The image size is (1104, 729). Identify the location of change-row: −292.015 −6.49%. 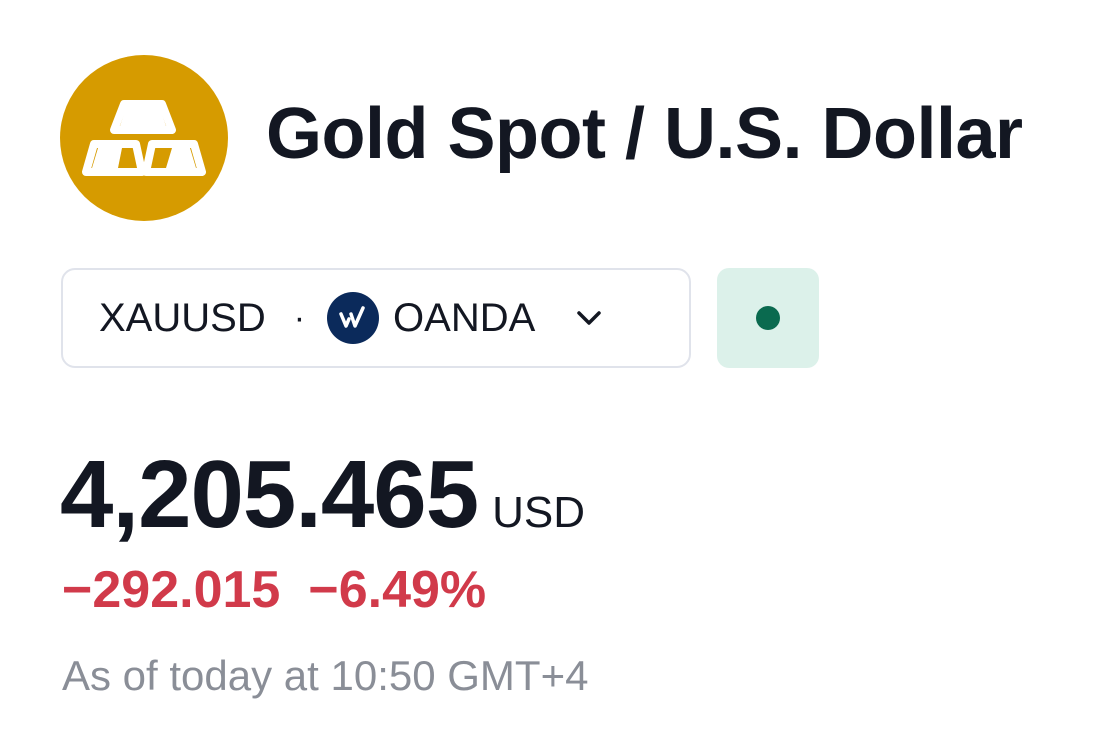
(274, 590).